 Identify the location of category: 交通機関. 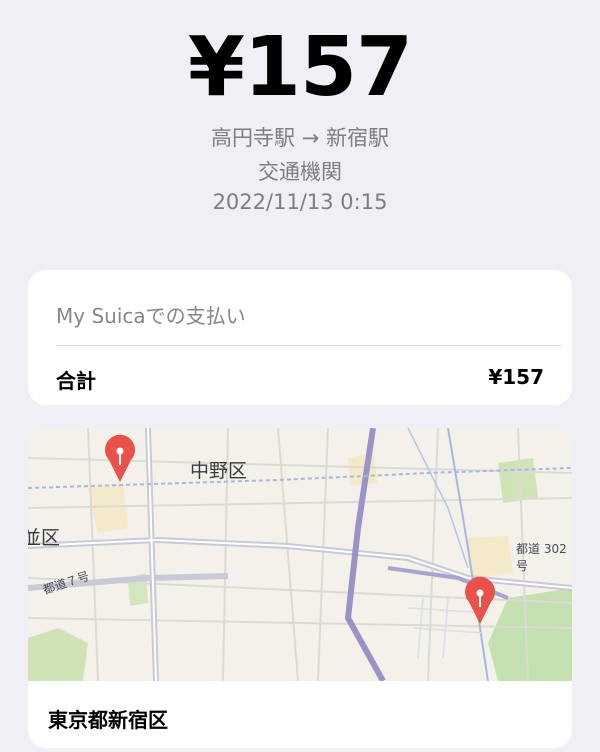
(300, 172).